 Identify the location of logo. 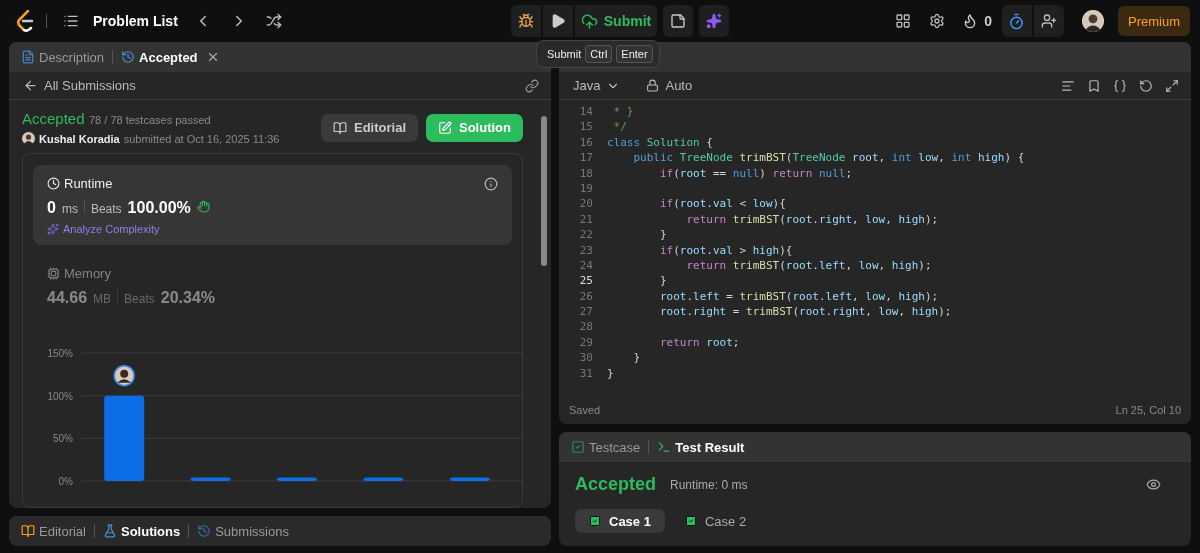
(26, 21).